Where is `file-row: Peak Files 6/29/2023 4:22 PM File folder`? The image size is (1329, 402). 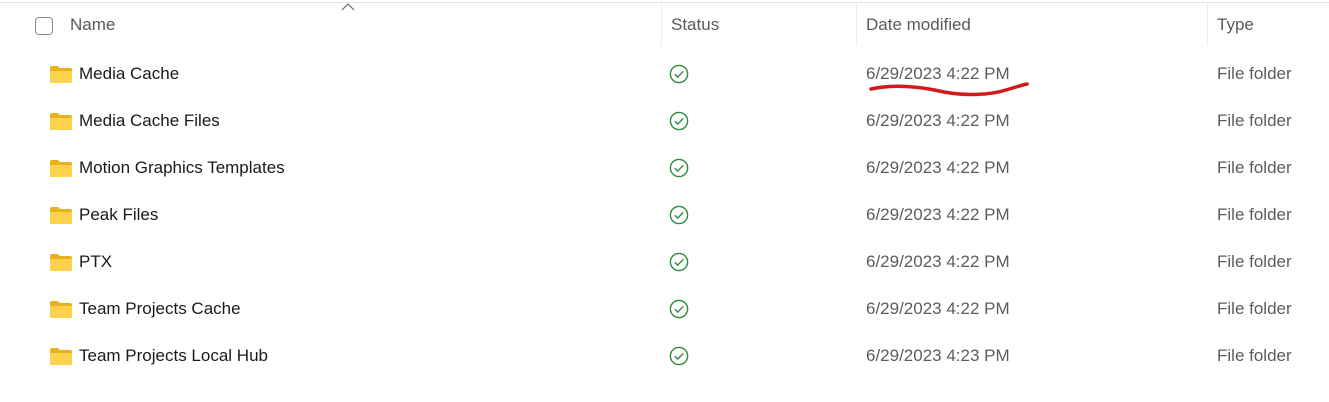 file-row: Peak Files 6/29/2023 4:22 PM File folder is located at coordinates (664, 216).